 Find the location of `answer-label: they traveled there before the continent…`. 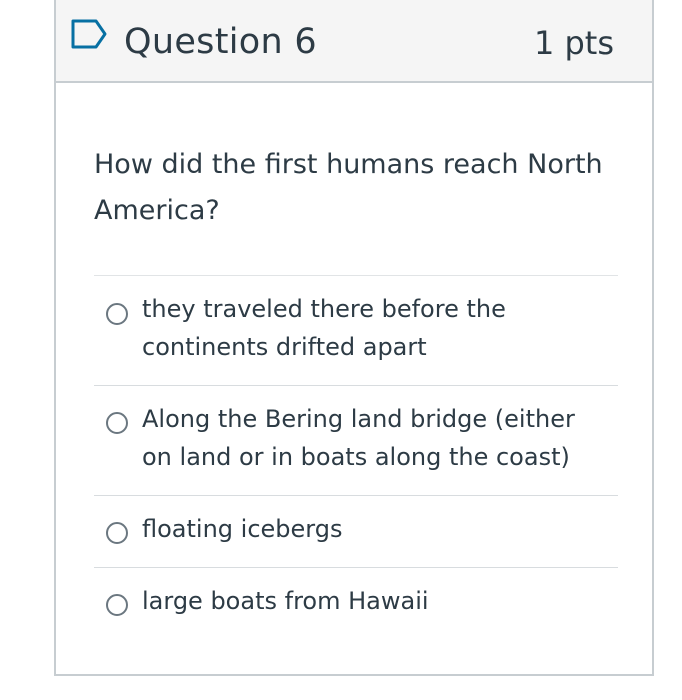

answer-label: they traveled there before the continent… is located at coordinates (372, 328).